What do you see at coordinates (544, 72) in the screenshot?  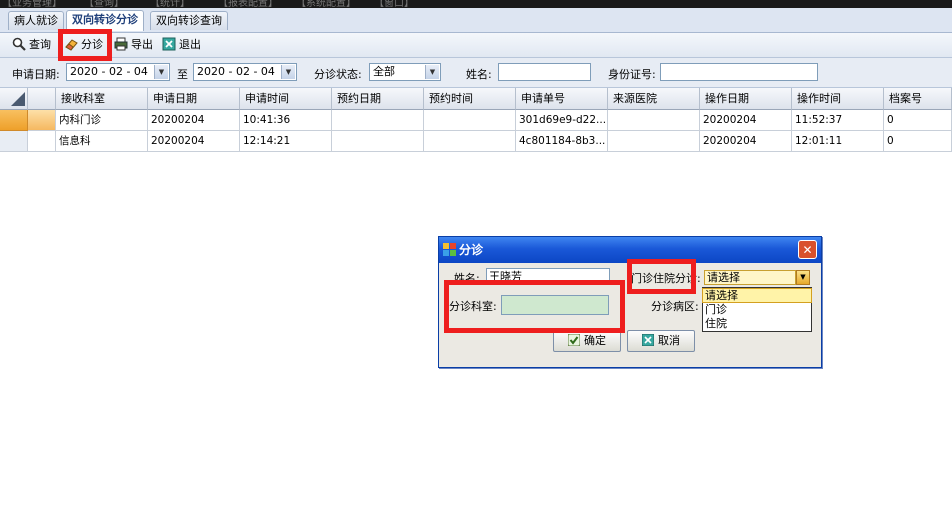 I see `name-input` at bounding box center [544, 72].